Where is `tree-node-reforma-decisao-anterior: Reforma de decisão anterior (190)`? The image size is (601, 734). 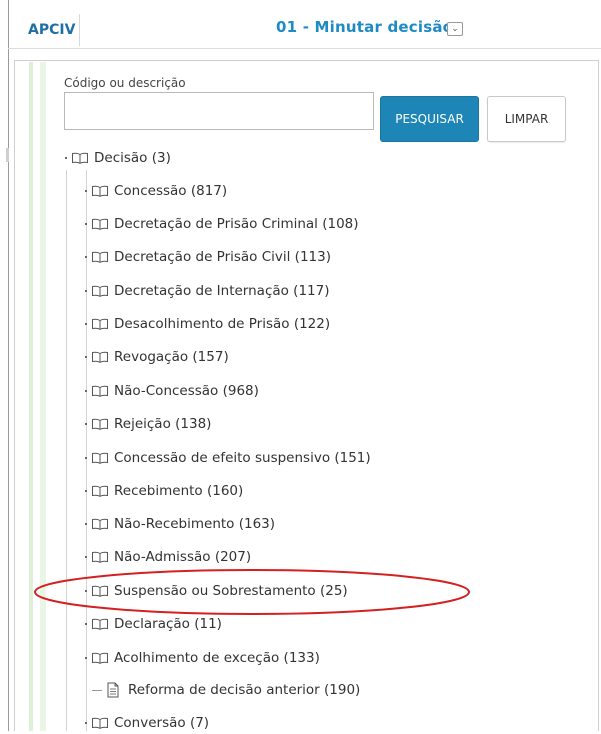
tree-node-reforma-decisao-anterior: Reforma de decisão anterior (190) is located at coordinates (226, 690).